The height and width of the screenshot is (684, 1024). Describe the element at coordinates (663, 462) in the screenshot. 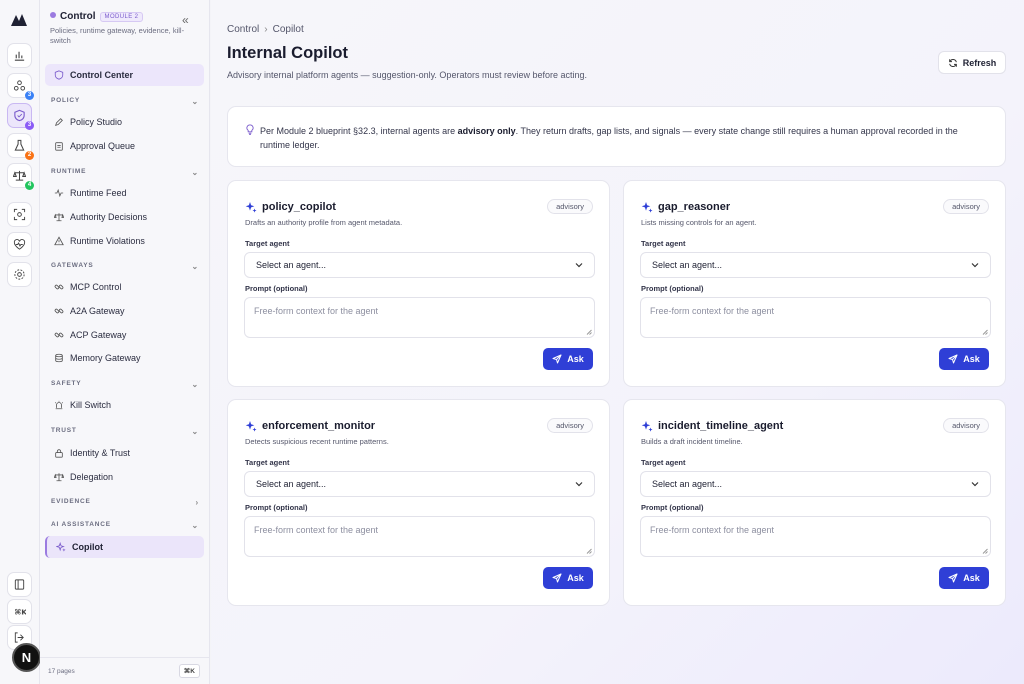

I see `target-agent-label: Target agent` at that location.